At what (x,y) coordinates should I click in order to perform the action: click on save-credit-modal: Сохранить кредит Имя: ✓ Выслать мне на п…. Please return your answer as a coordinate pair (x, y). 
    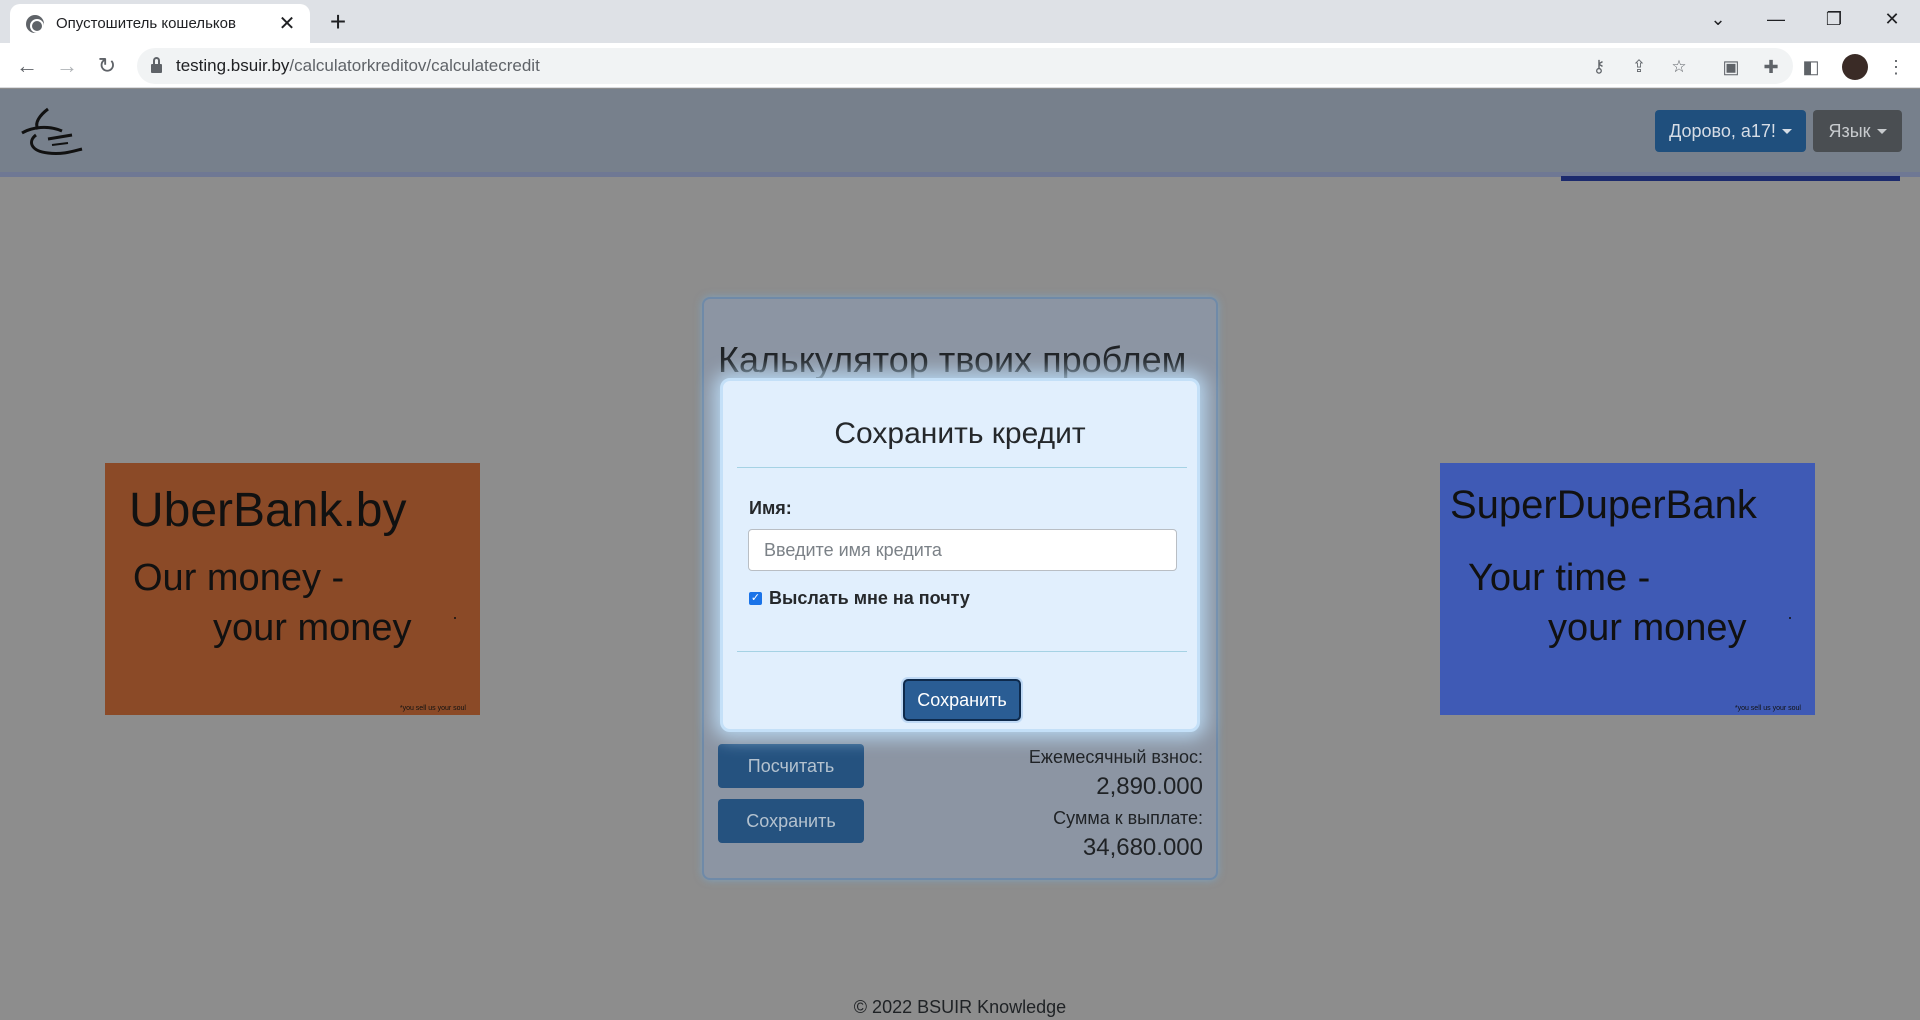
    Looking at the image, I should click on (960, 555).